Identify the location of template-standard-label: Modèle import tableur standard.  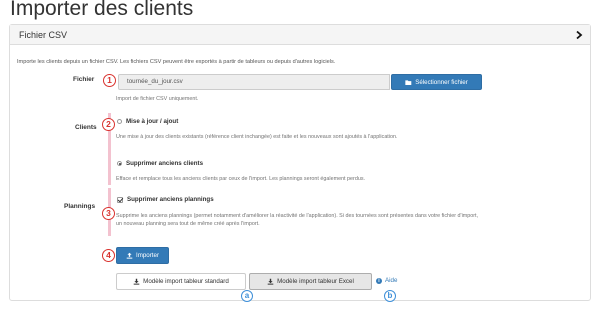
(186, 281).